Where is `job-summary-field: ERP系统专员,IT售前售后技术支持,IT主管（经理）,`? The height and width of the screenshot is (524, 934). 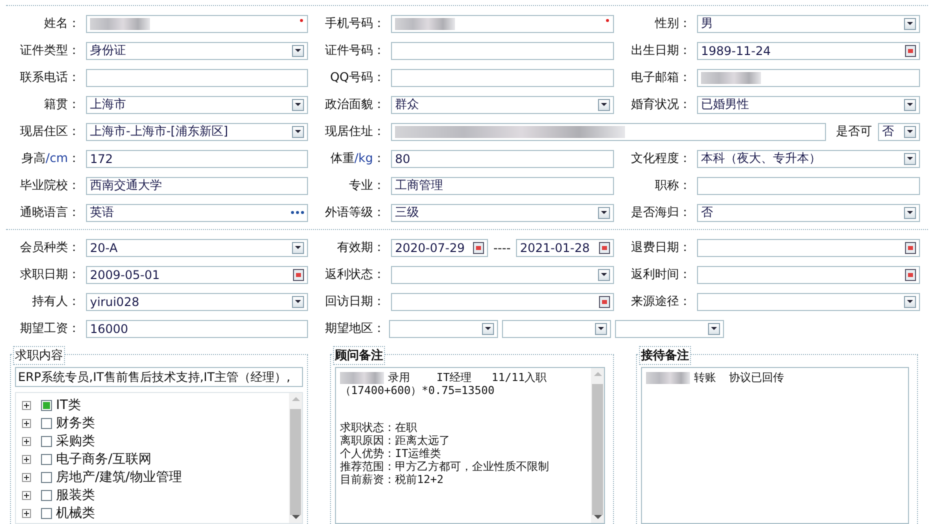 job-summary-field: ERP系统专员,IT售前售后技术支持,IT主管（经理）, is located at coordinates (159, 377).